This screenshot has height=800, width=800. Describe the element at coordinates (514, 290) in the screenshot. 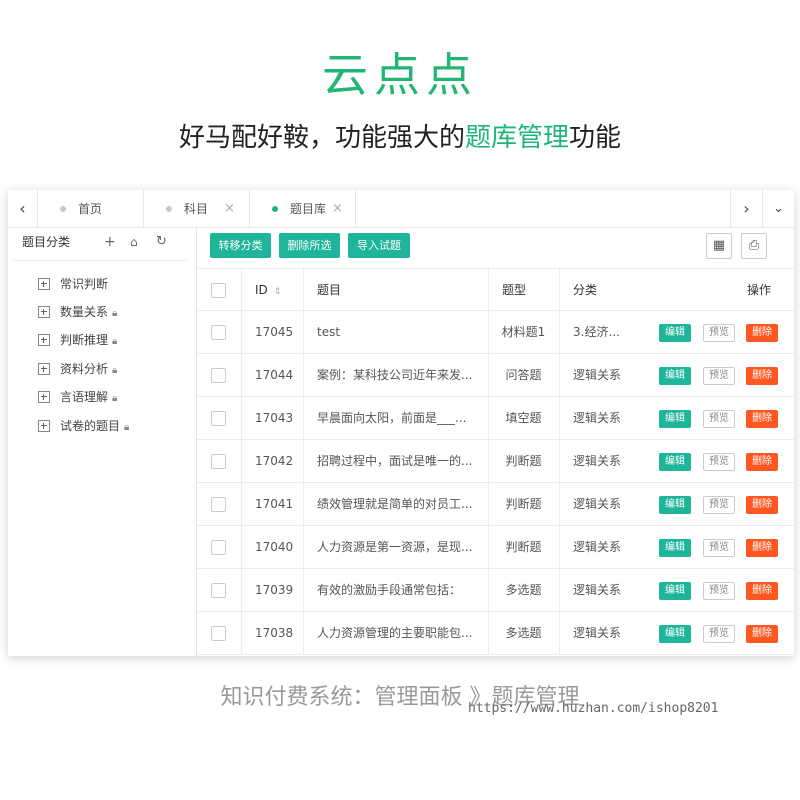

I see `header-type: 题型` at that location.